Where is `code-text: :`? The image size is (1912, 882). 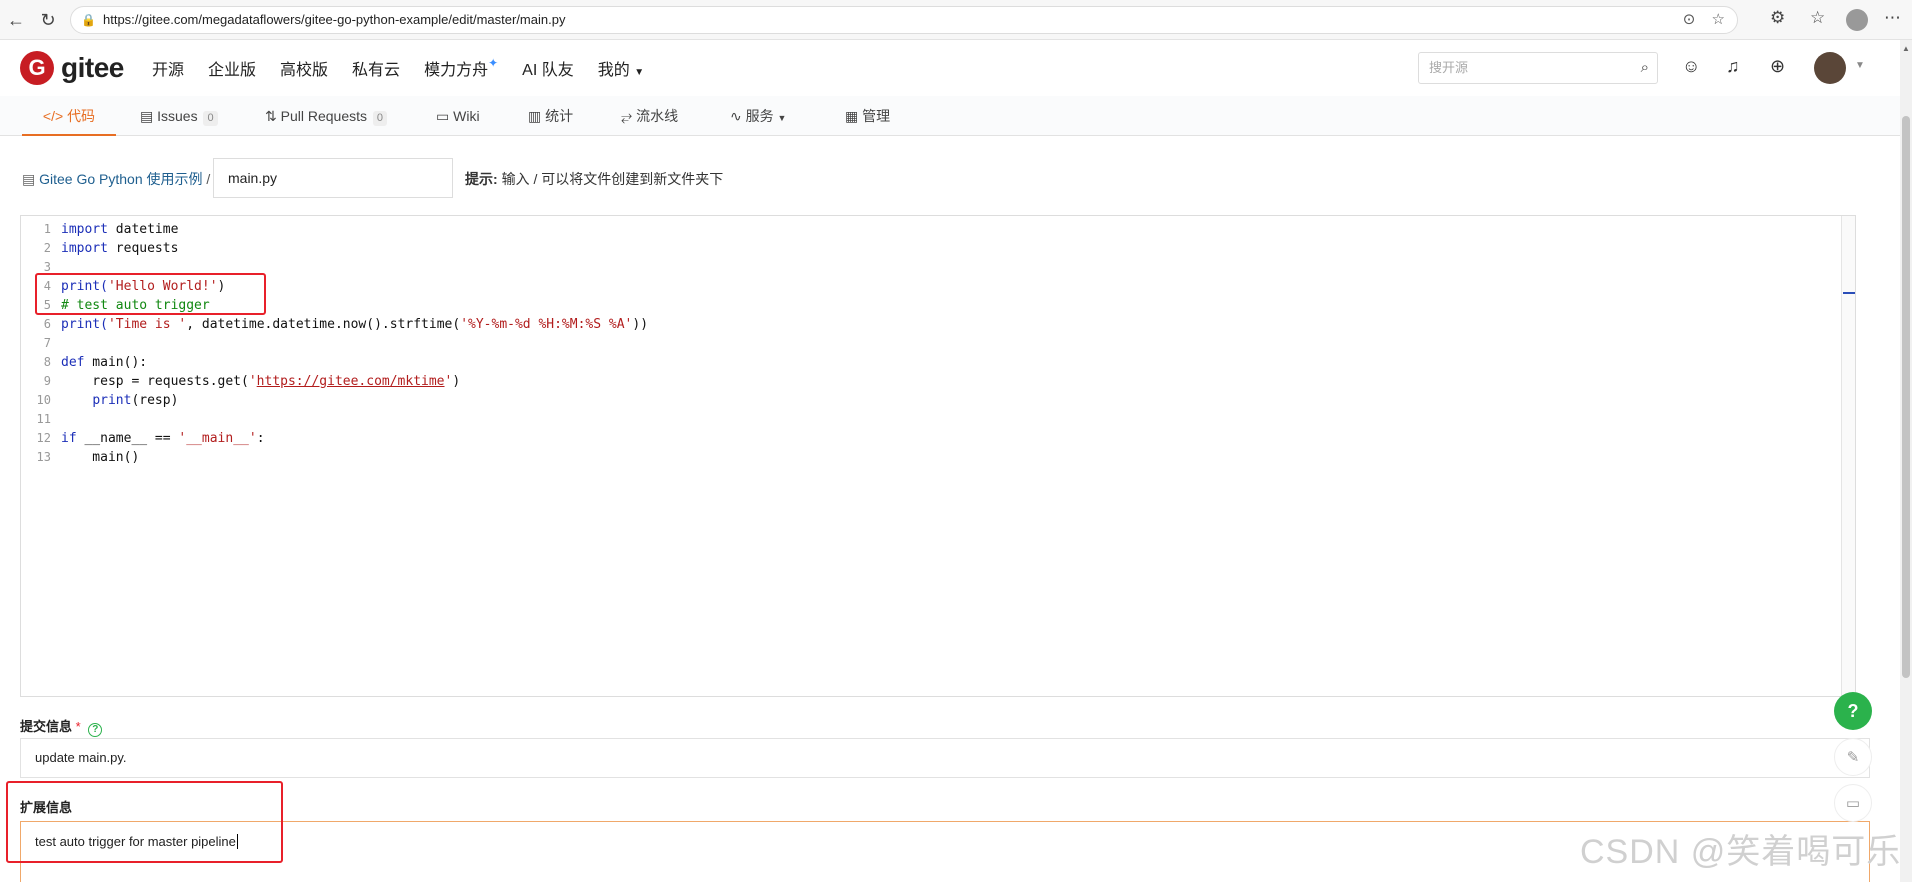 code-text: : is located at coordinates (260, 438).